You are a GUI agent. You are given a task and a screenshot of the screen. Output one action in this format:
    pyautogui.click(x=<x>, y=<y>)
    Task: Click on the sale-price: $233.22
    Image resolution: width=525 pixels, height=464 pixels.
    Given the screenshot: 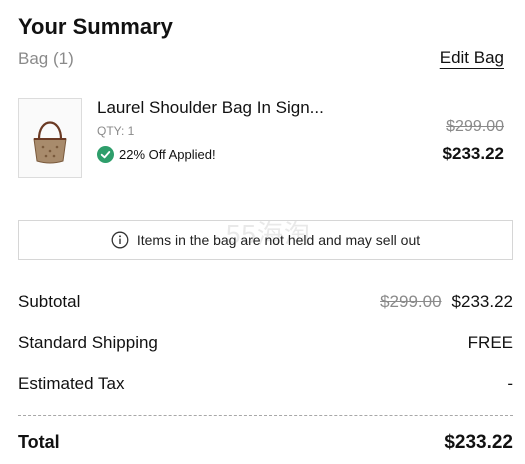 What is the action you would take?
    pyautogui.click(x=473, y=153)
    